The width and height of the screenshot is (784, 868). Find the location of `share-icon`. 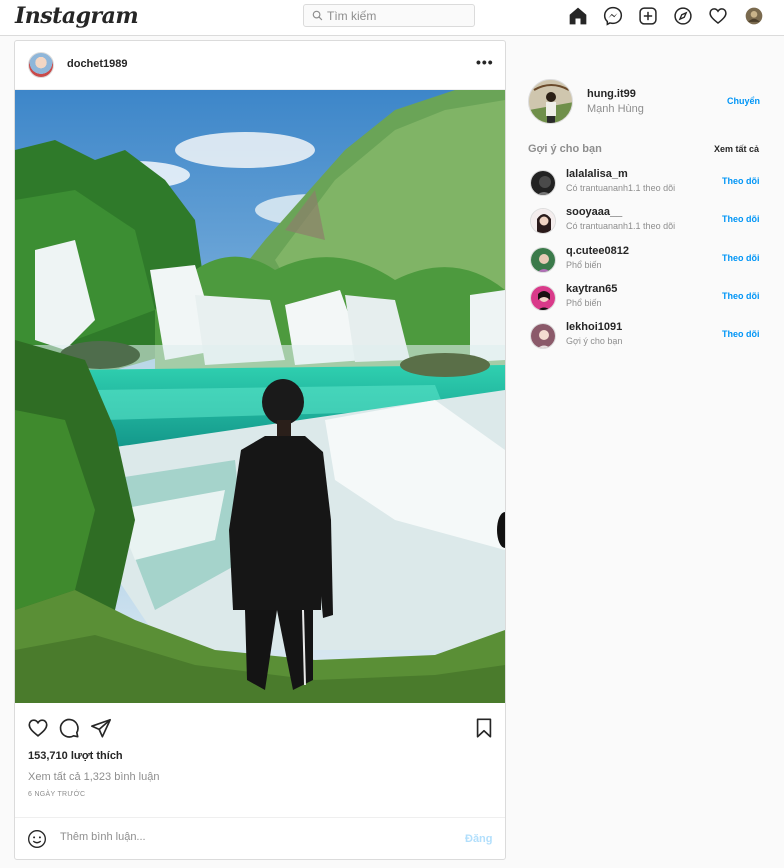

share-icon is located at coordinates (101, 728).